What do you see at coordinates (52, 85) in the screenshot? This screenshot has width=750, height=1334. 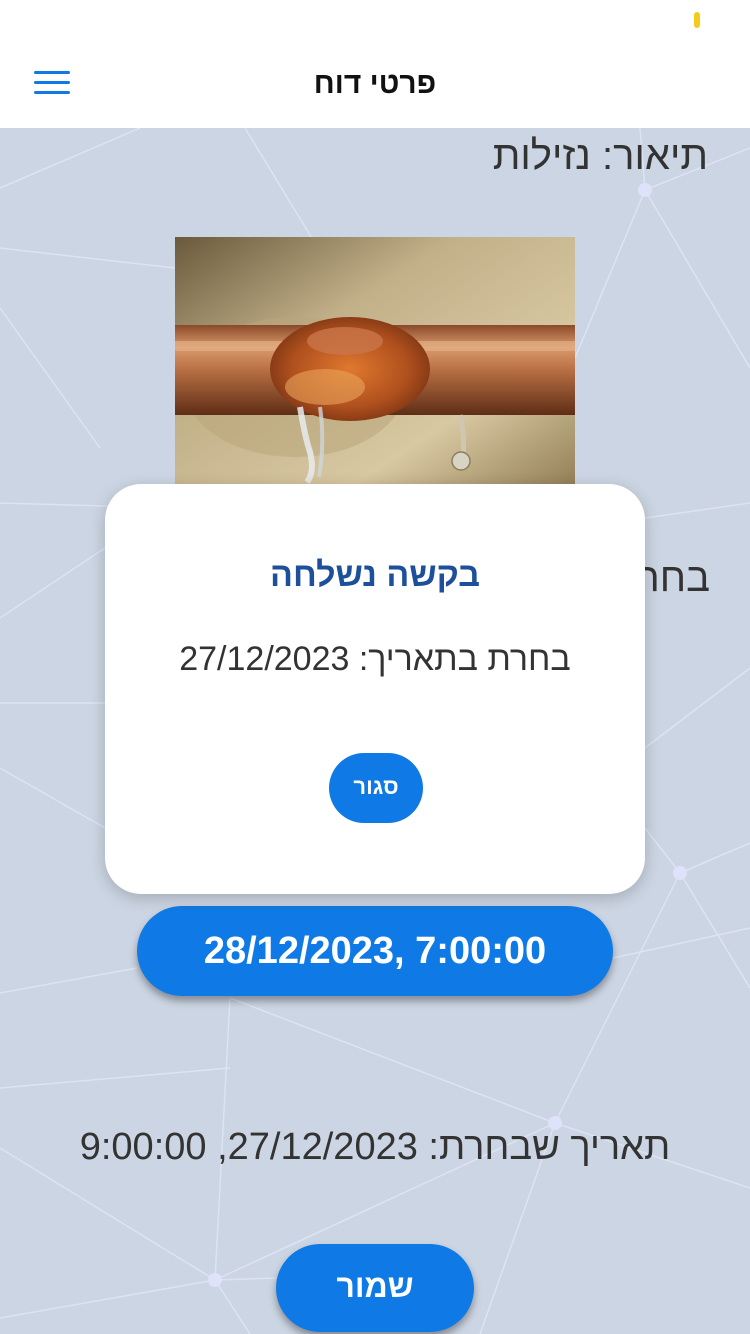 I see `hamburger-menu-icon` at bounding box center [52, 85].